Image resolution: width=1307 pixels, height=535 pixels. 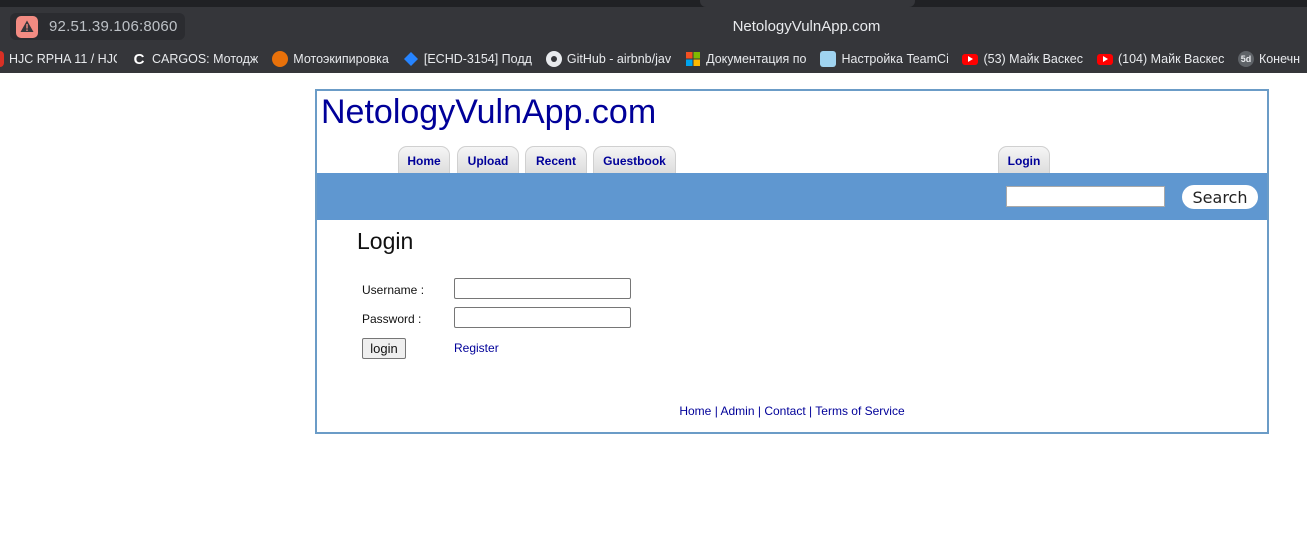 What do you see at coordinates (384, 348) in the screenshot?
I see `login-button: login` at bounding box center [384, 348].